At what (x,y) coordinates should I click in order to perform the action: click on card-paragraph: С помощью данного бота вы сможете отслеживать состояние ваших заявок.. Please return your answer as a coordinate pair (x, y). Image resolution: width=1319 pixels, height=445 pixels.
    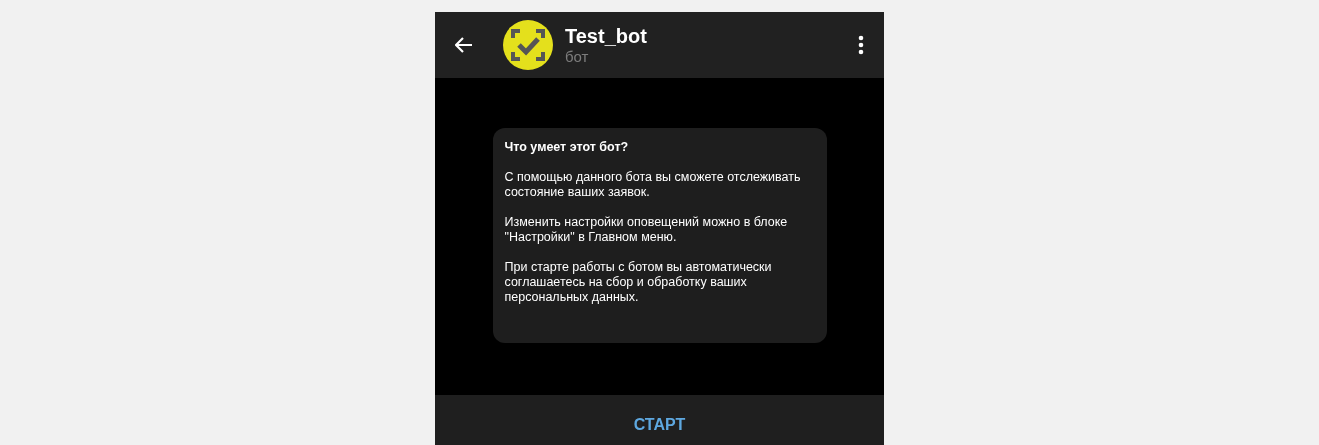
    Looking at the image, I should click on (653, 185).